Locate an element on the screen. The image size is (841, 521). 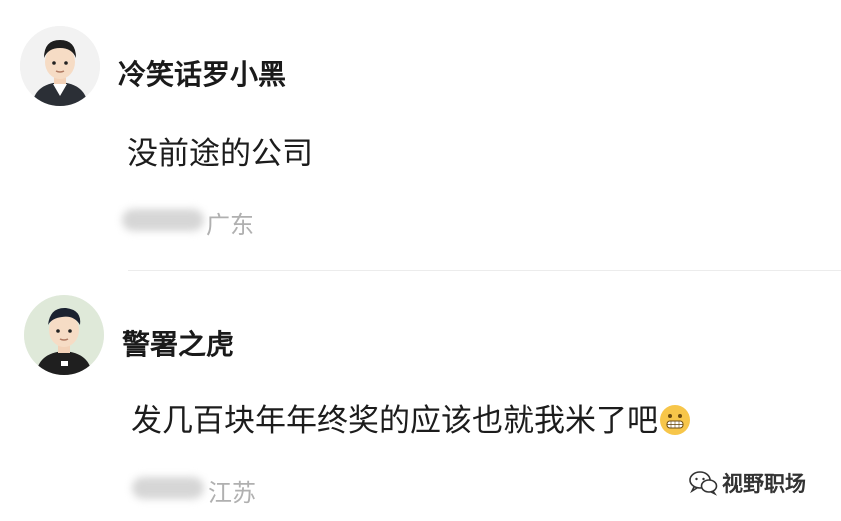
comment-text: 发几百块年年终奖的应该也就我米了吧 is located at coordinates (410, 417).